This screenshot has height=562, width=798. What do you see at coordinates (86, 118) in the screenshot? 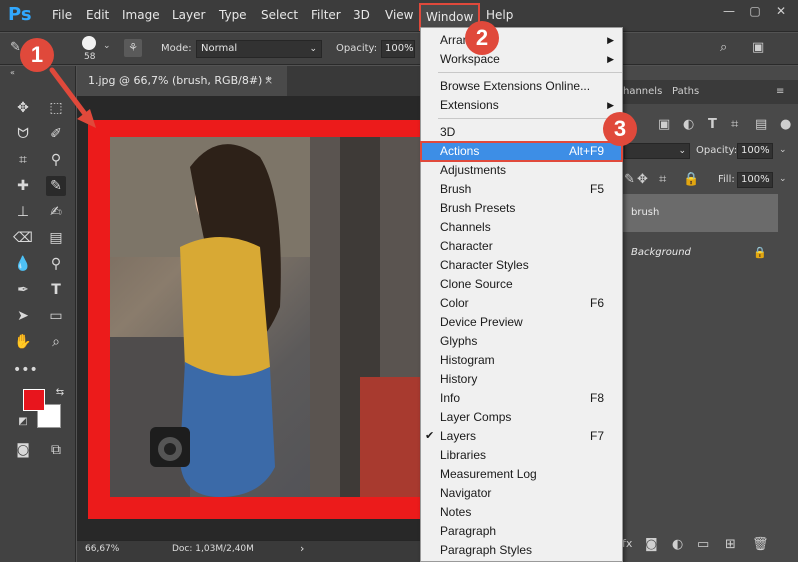
I see `annotation-arrow-head` at bounding box center [86, 118].